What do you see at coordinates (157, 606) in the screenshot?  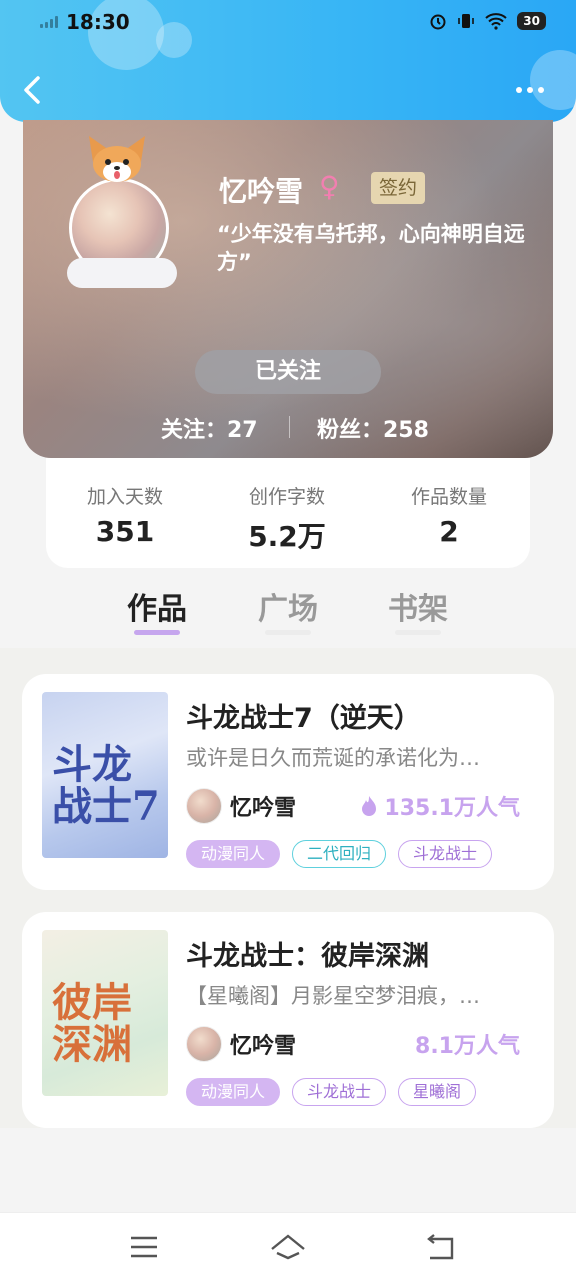 I see `tab-works: 作品` at bounding box center [157, 606].